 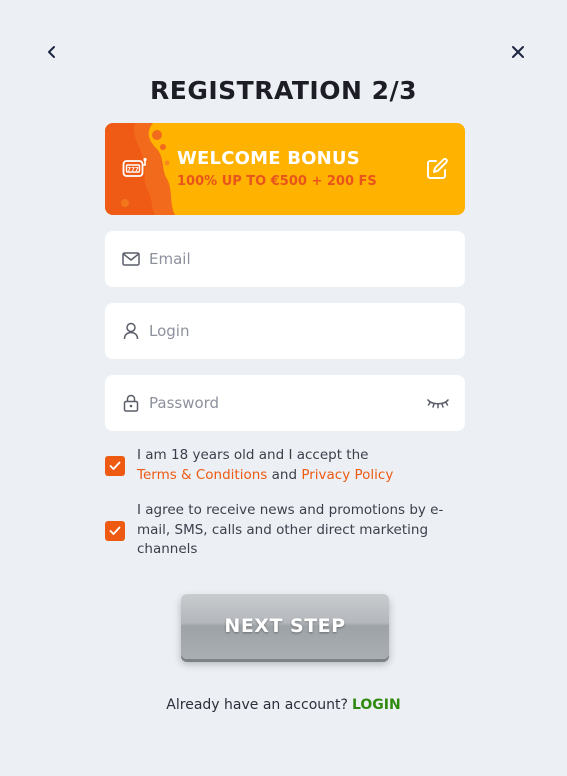 What do you see at coordinates (283, 90) in the screenshot?
I see `page-title: REGISTRATION 2/3` at bounding box center [283, 90].